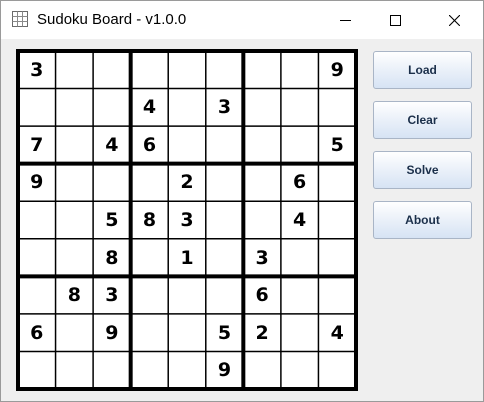 This screenshot has height=402, width=484. What do you see at coordinates (422, 170) in the screenshot?
I see `solve-button: Solve` at bounding box center [422, 170].